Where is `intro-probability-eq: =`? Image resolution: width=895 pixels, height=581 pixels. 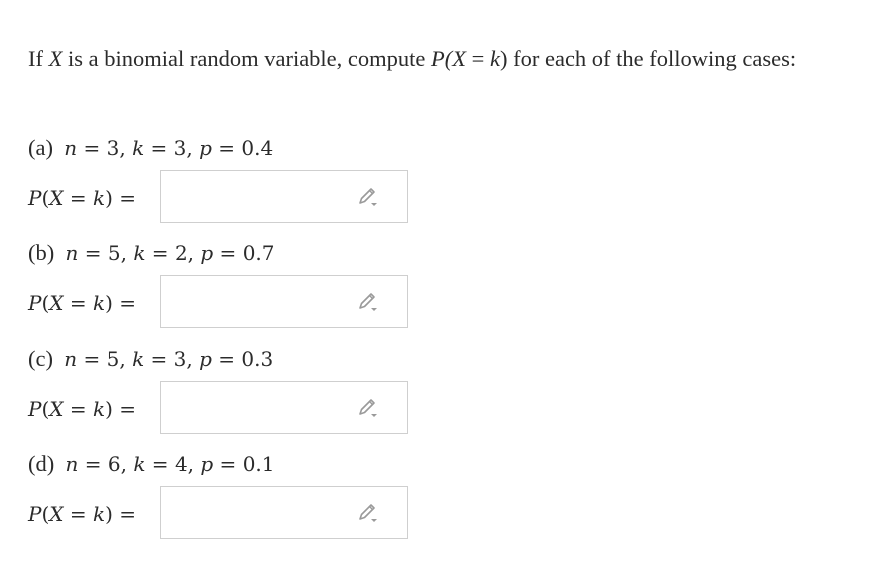 intro-probability-eq: = is located at coordinates (478, 58).